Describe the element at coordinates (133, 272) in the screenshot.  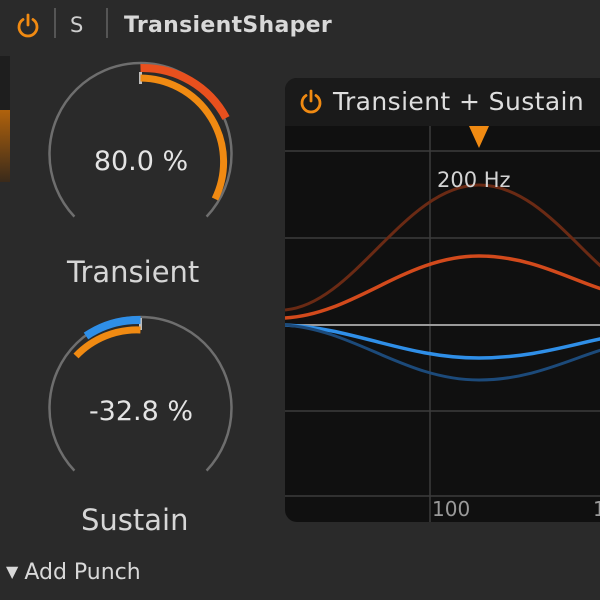
I see `transient-label: Transient` at that location.